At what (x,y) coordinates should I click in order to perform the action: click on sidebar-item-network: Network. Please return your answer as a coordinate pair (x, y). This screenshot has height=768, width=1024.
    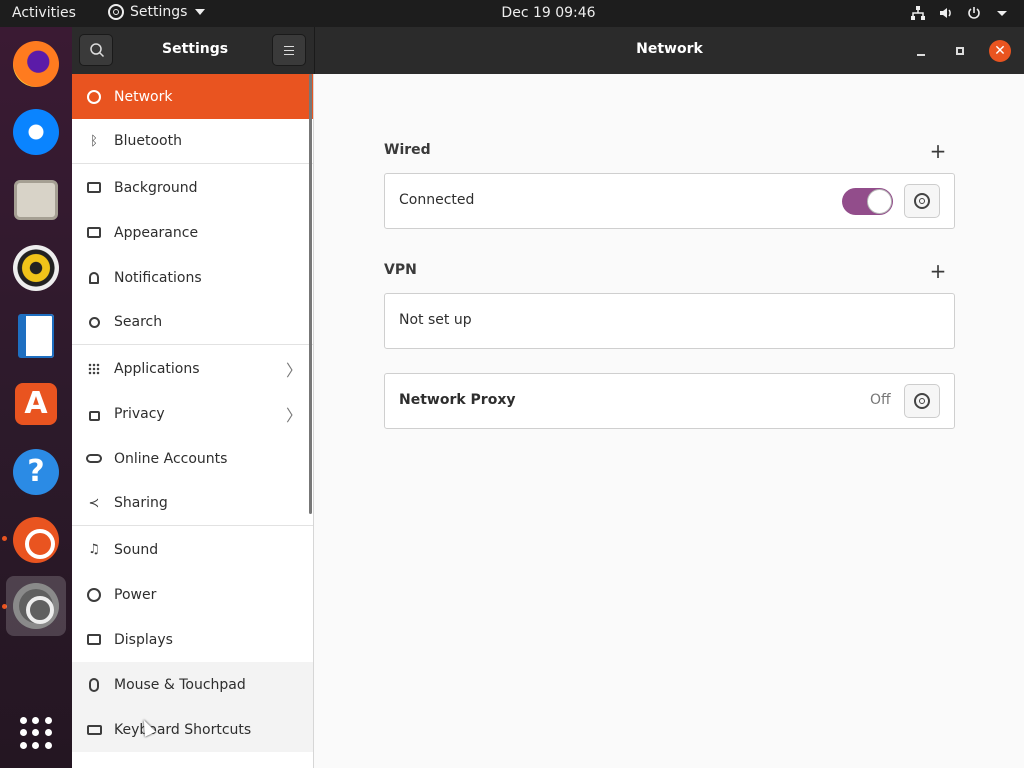
    Looking at the image, I should click on (192, 96).